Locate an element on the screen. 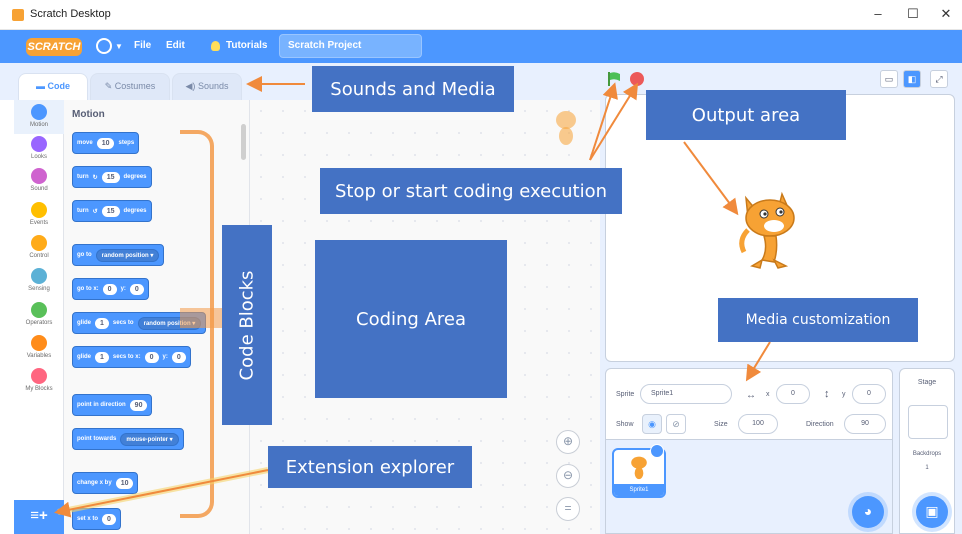  callout-coding-area: Coding Area is located at coordinates (411, 319).